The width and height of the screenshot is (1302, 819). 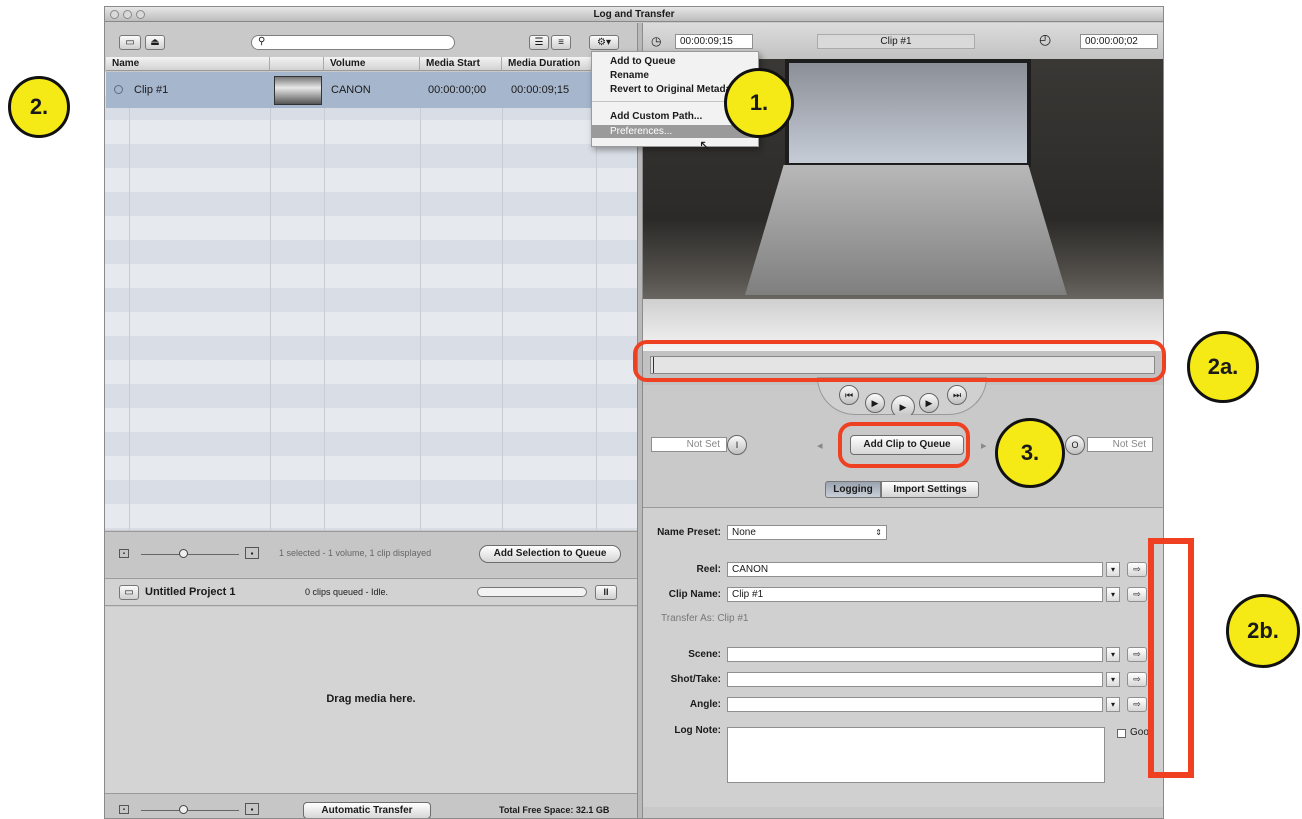 What do you see at coordinates (737, 445) in the screenshot?
I see `mark-in-button: I` at bounding box center [737, 445].